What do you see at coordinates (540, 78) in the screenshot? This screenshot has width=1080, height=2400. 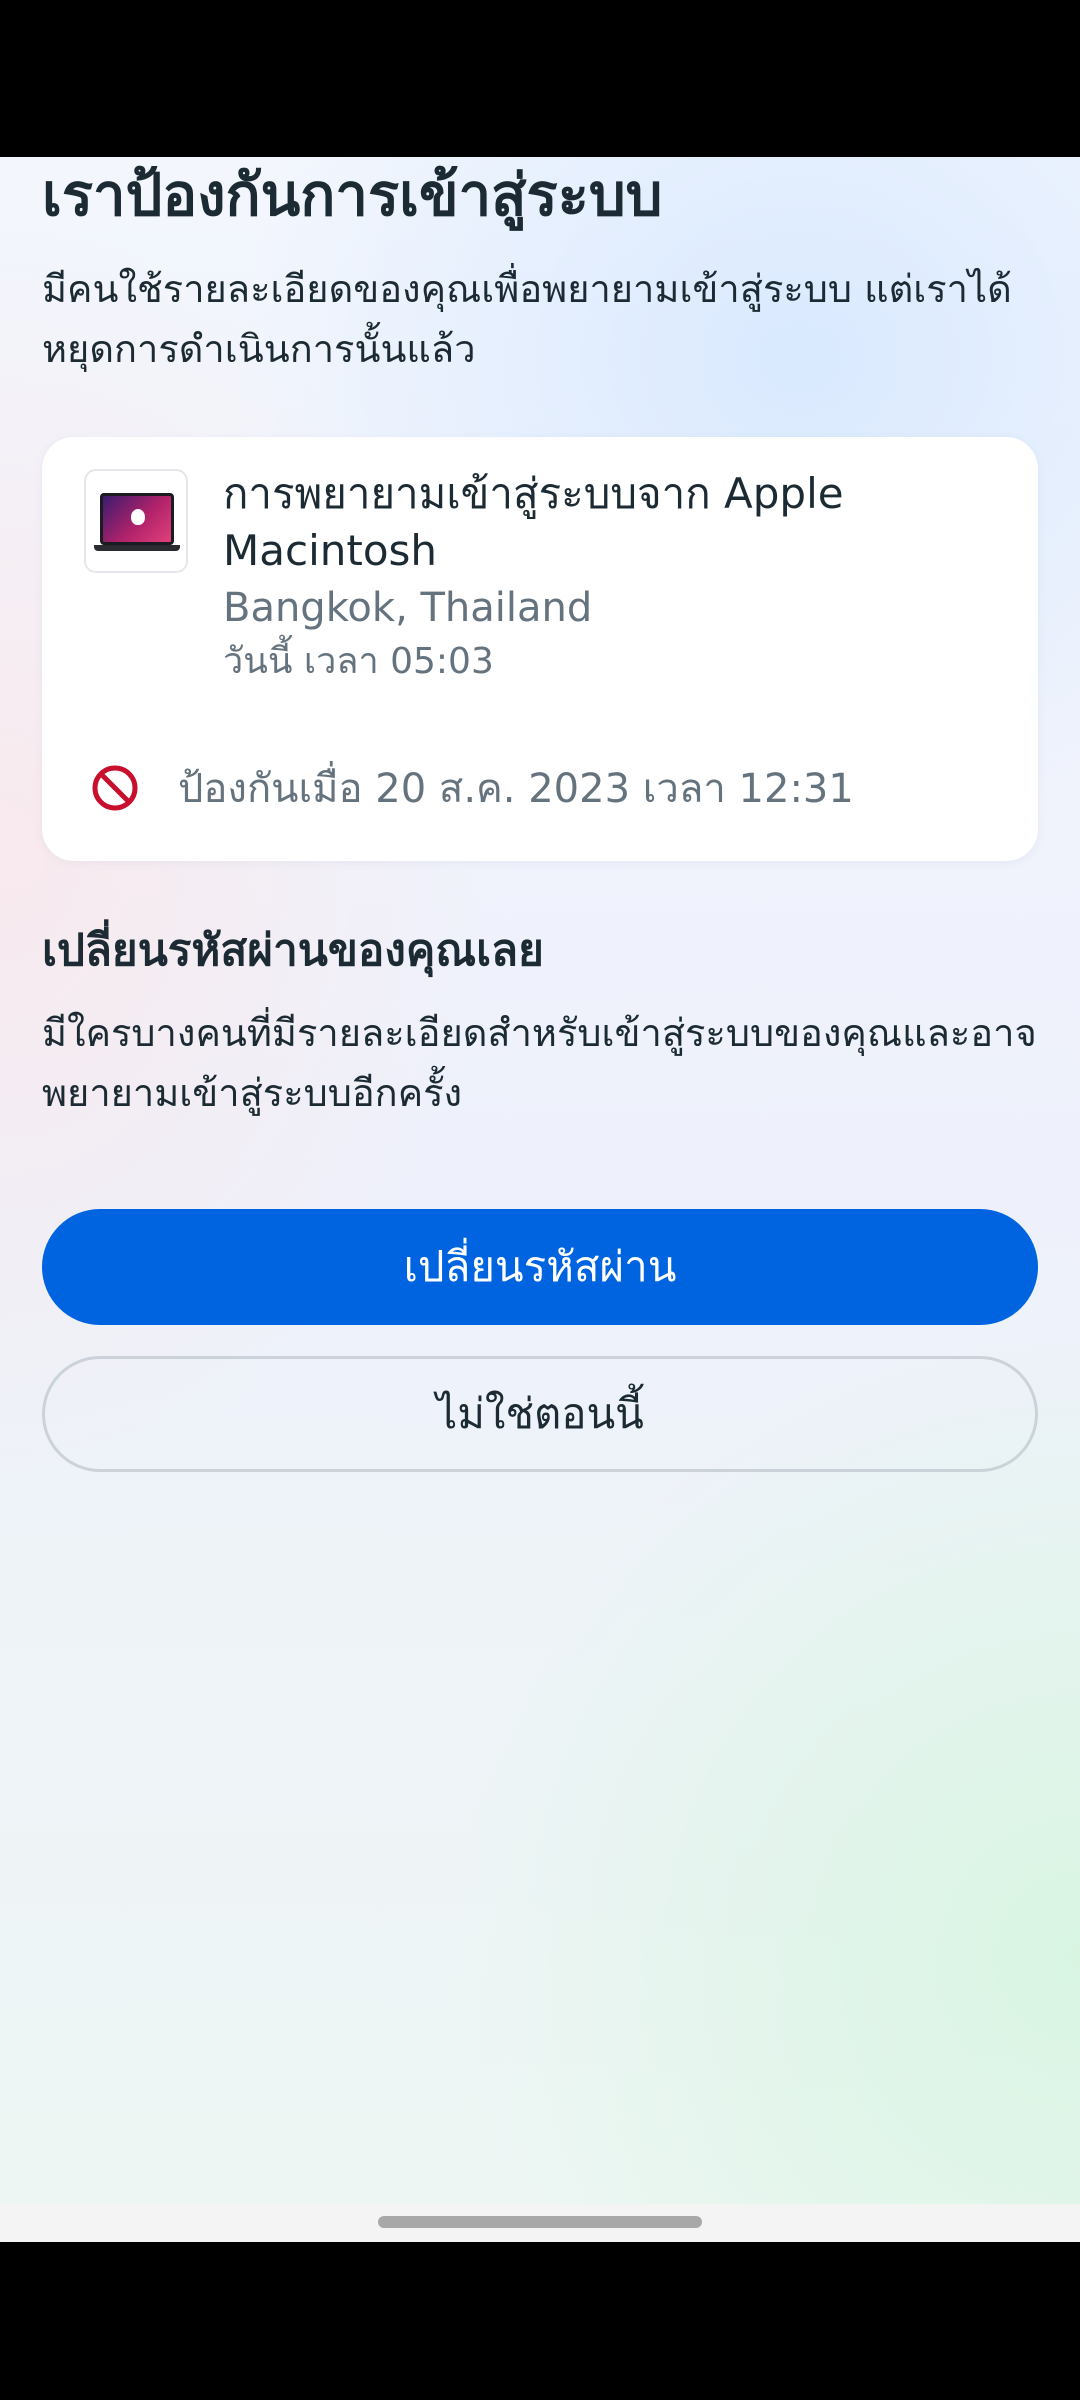 I see `status-bar-area` at bounding box center [540, 78].